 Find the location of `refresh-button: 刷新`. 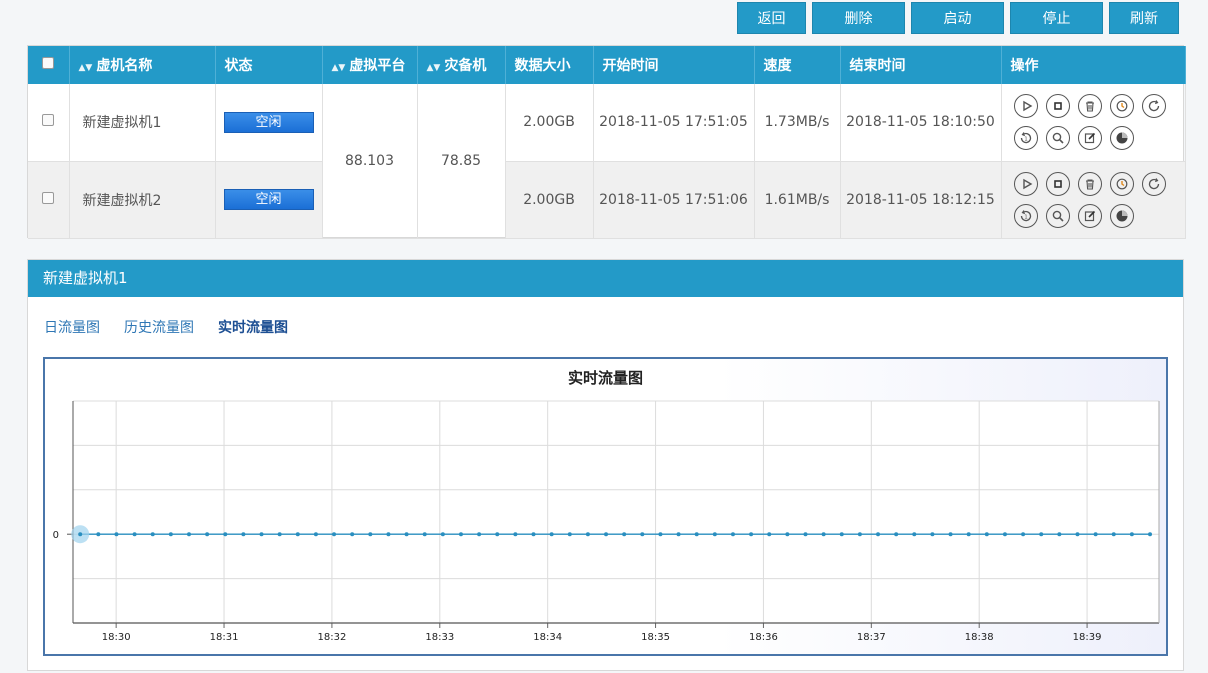

refresh-button: 刷新 is located at coordinates (1144, 18).